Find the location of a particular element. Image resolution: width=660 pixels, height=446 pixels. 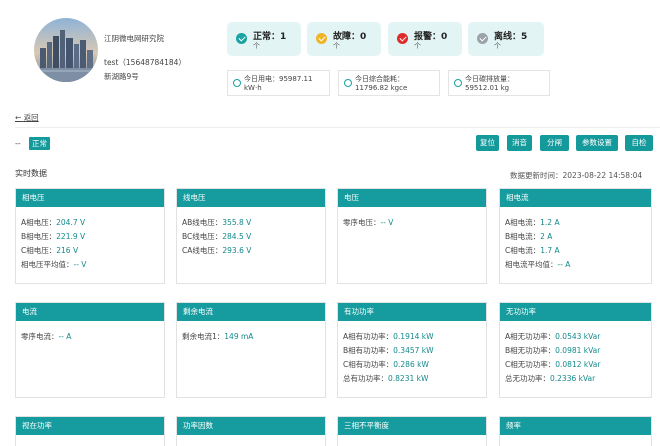

card-row: BC线电压：284.5 V is located at coordinates (217, 236).